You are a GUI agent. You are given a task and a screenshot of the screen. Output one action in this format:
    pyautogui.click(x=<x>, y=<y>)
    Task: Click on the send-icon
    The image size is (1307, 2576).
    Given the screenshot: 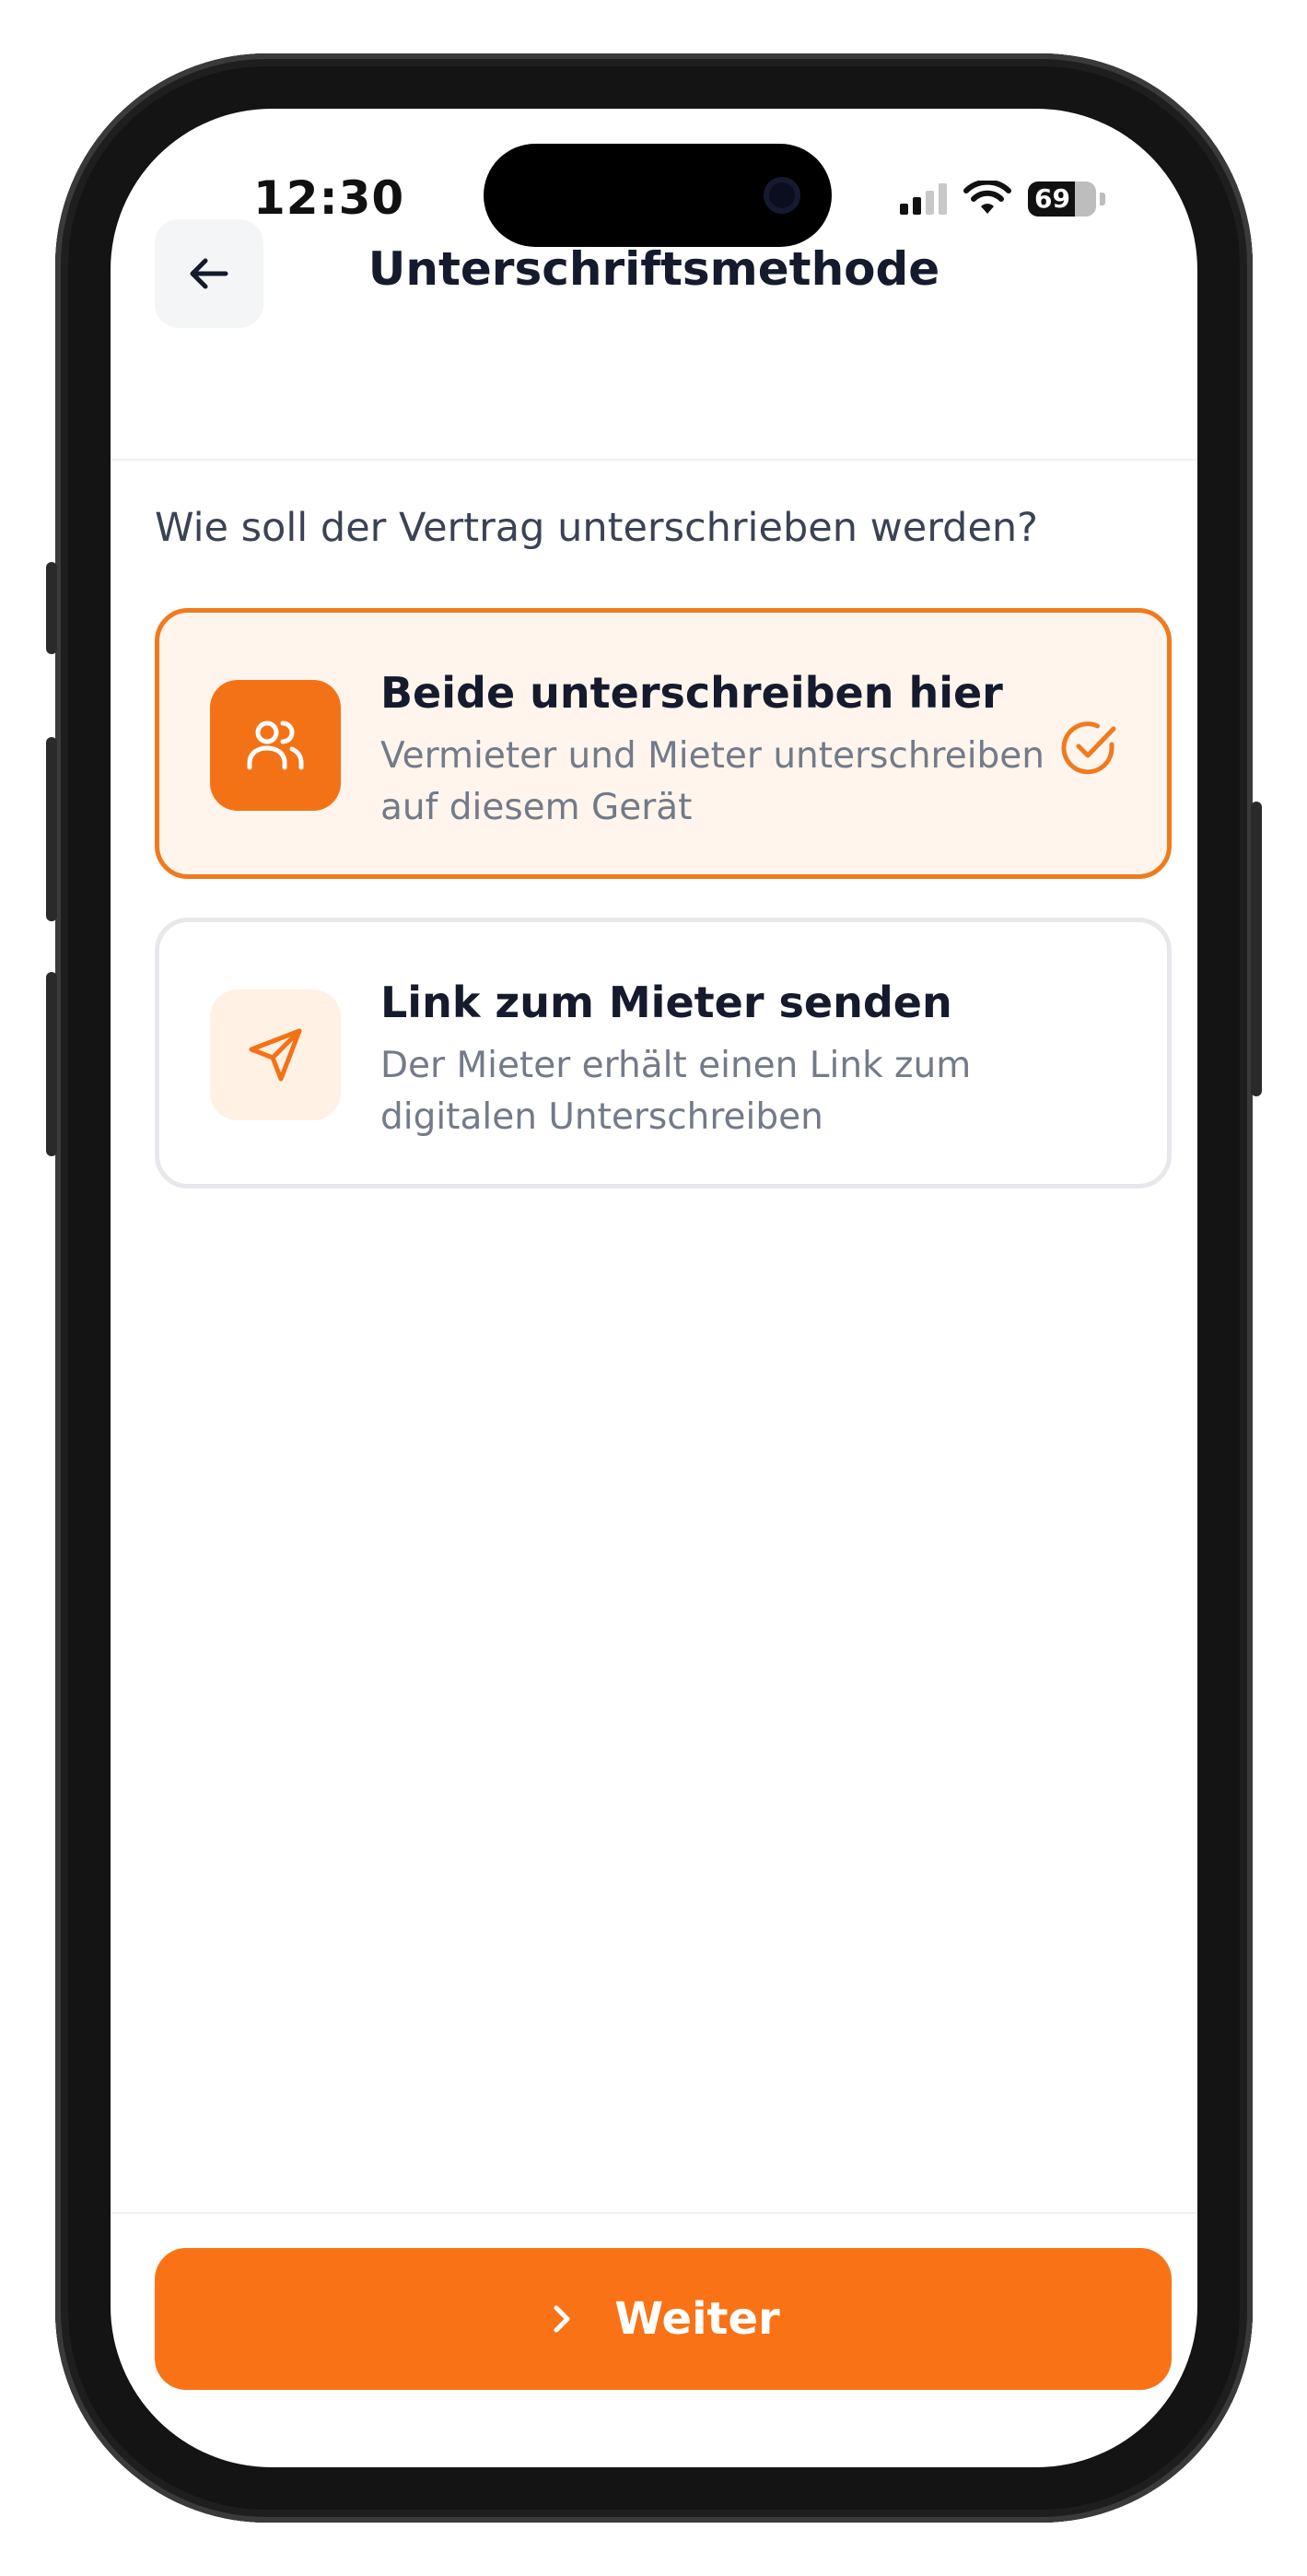 What is the action you would take?
    pyautogui.click(x=275, y=1055)
    